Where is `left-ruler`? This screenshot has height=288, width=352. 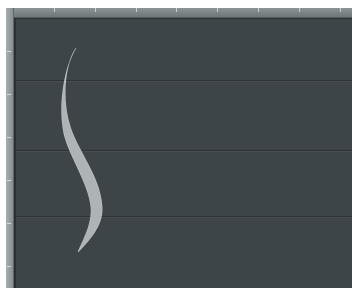
left-ruler is located at coordinates (10, 148).